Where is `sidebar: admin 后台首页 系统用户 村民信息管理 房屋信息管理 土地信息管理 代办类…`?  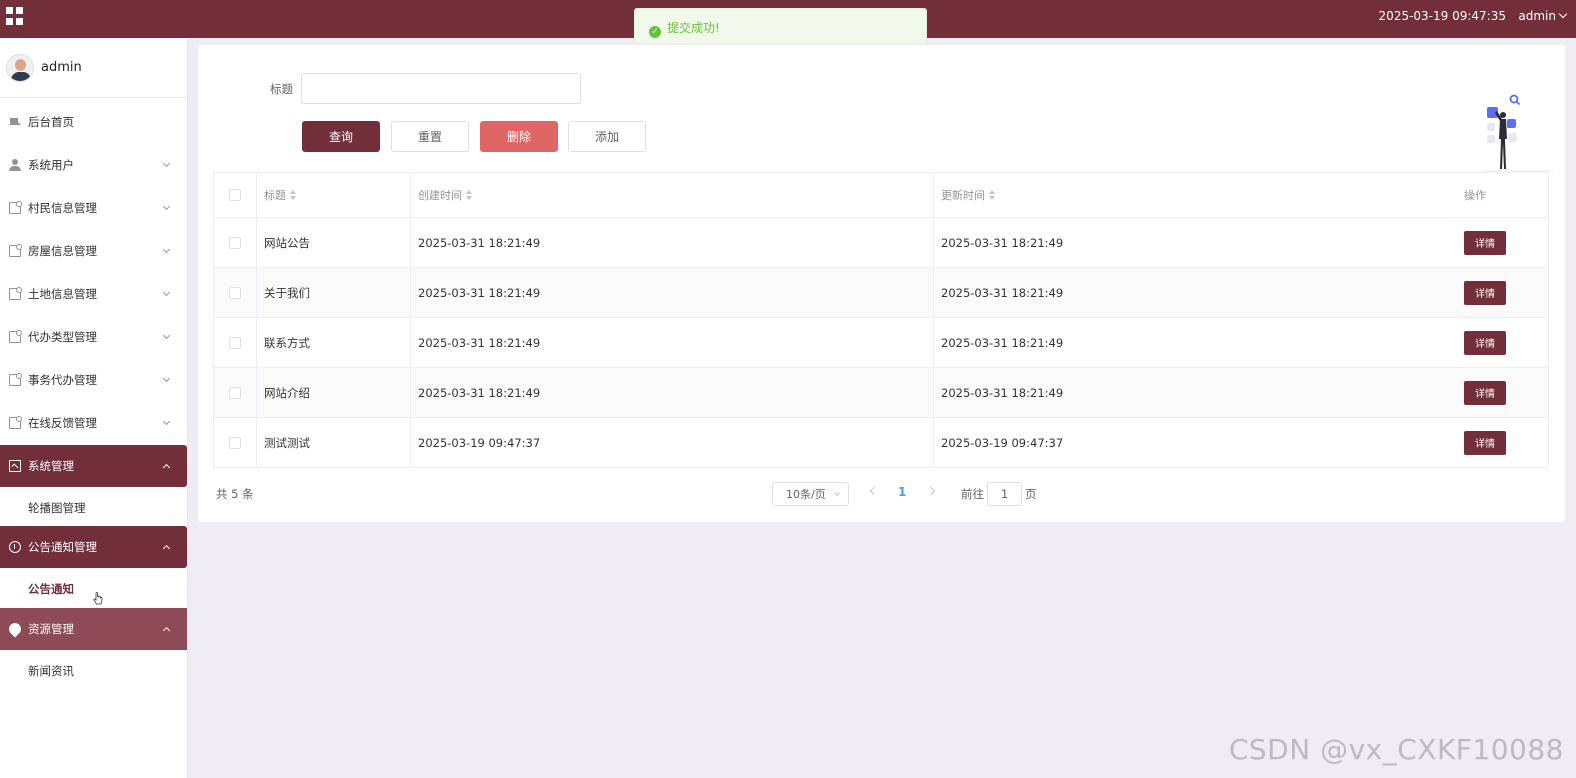 sidebar: admin 后台首页 系统用户 村民信息管理 房屋信息管理 土地信息管理 代办类… is located at coordinates (94, 408).